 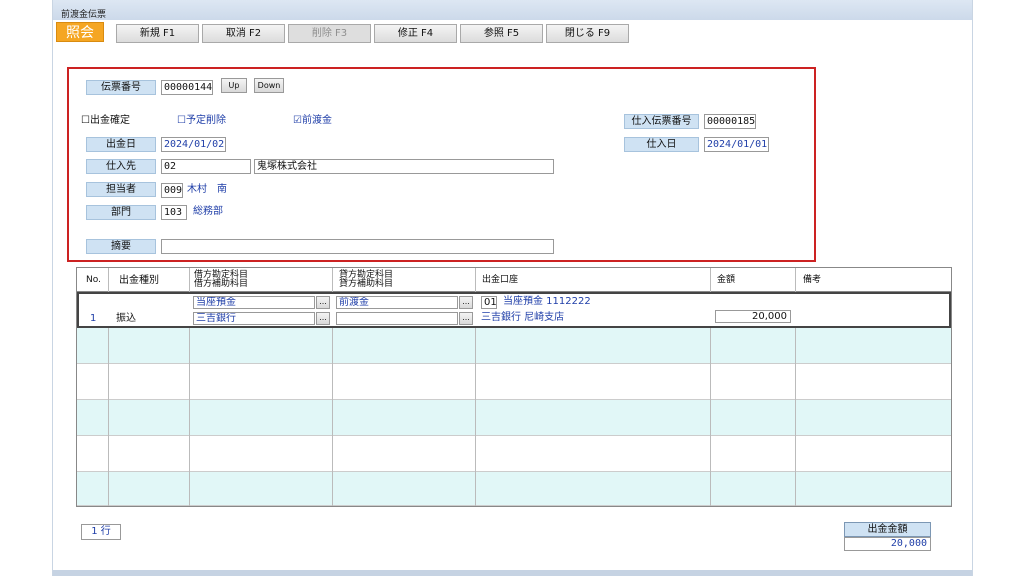 I want to click on credit-account-field: 前渡金, so click(x=397, y=302).